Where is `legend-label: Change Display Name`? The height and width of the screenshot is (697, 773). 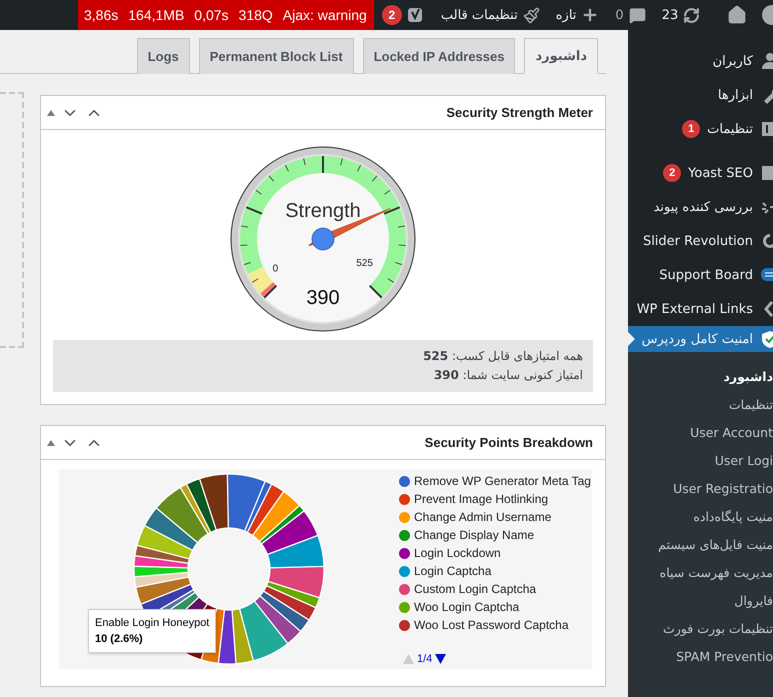
legend-label: Change Display Name is located at coordinates (474, 535).